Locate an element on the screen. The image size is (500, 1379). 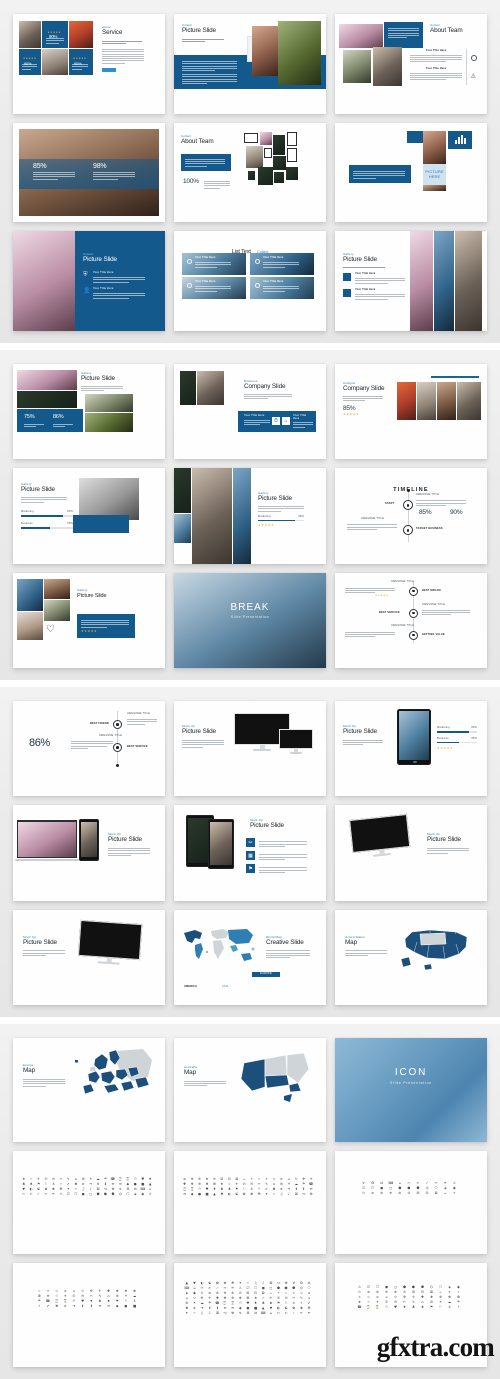
world-map is located at coordinates (219, 944).